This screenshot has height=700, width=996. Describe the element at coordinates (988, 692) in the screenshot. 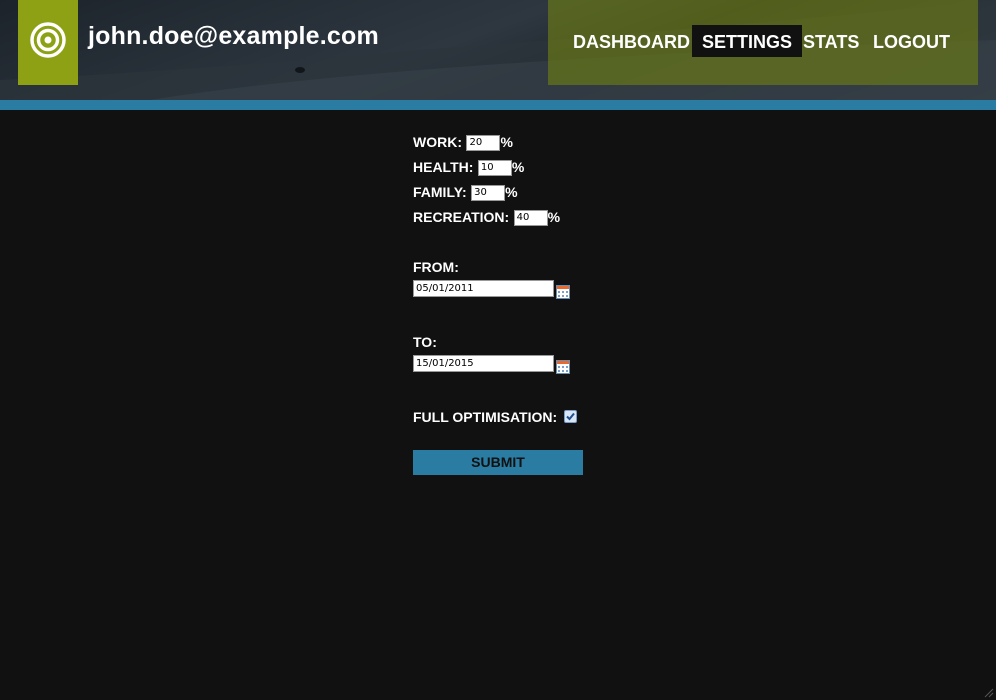

I see `resize-grip-icon` at that location.